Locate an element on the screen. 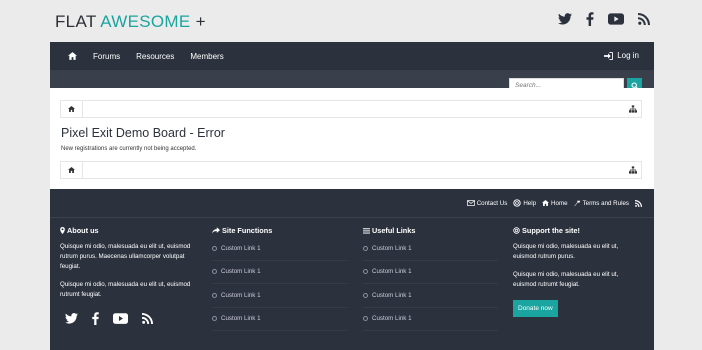 Image resolution: width=702 pixels, height=350 pixels. nav-members: Members is located at coordinates (206, 56).